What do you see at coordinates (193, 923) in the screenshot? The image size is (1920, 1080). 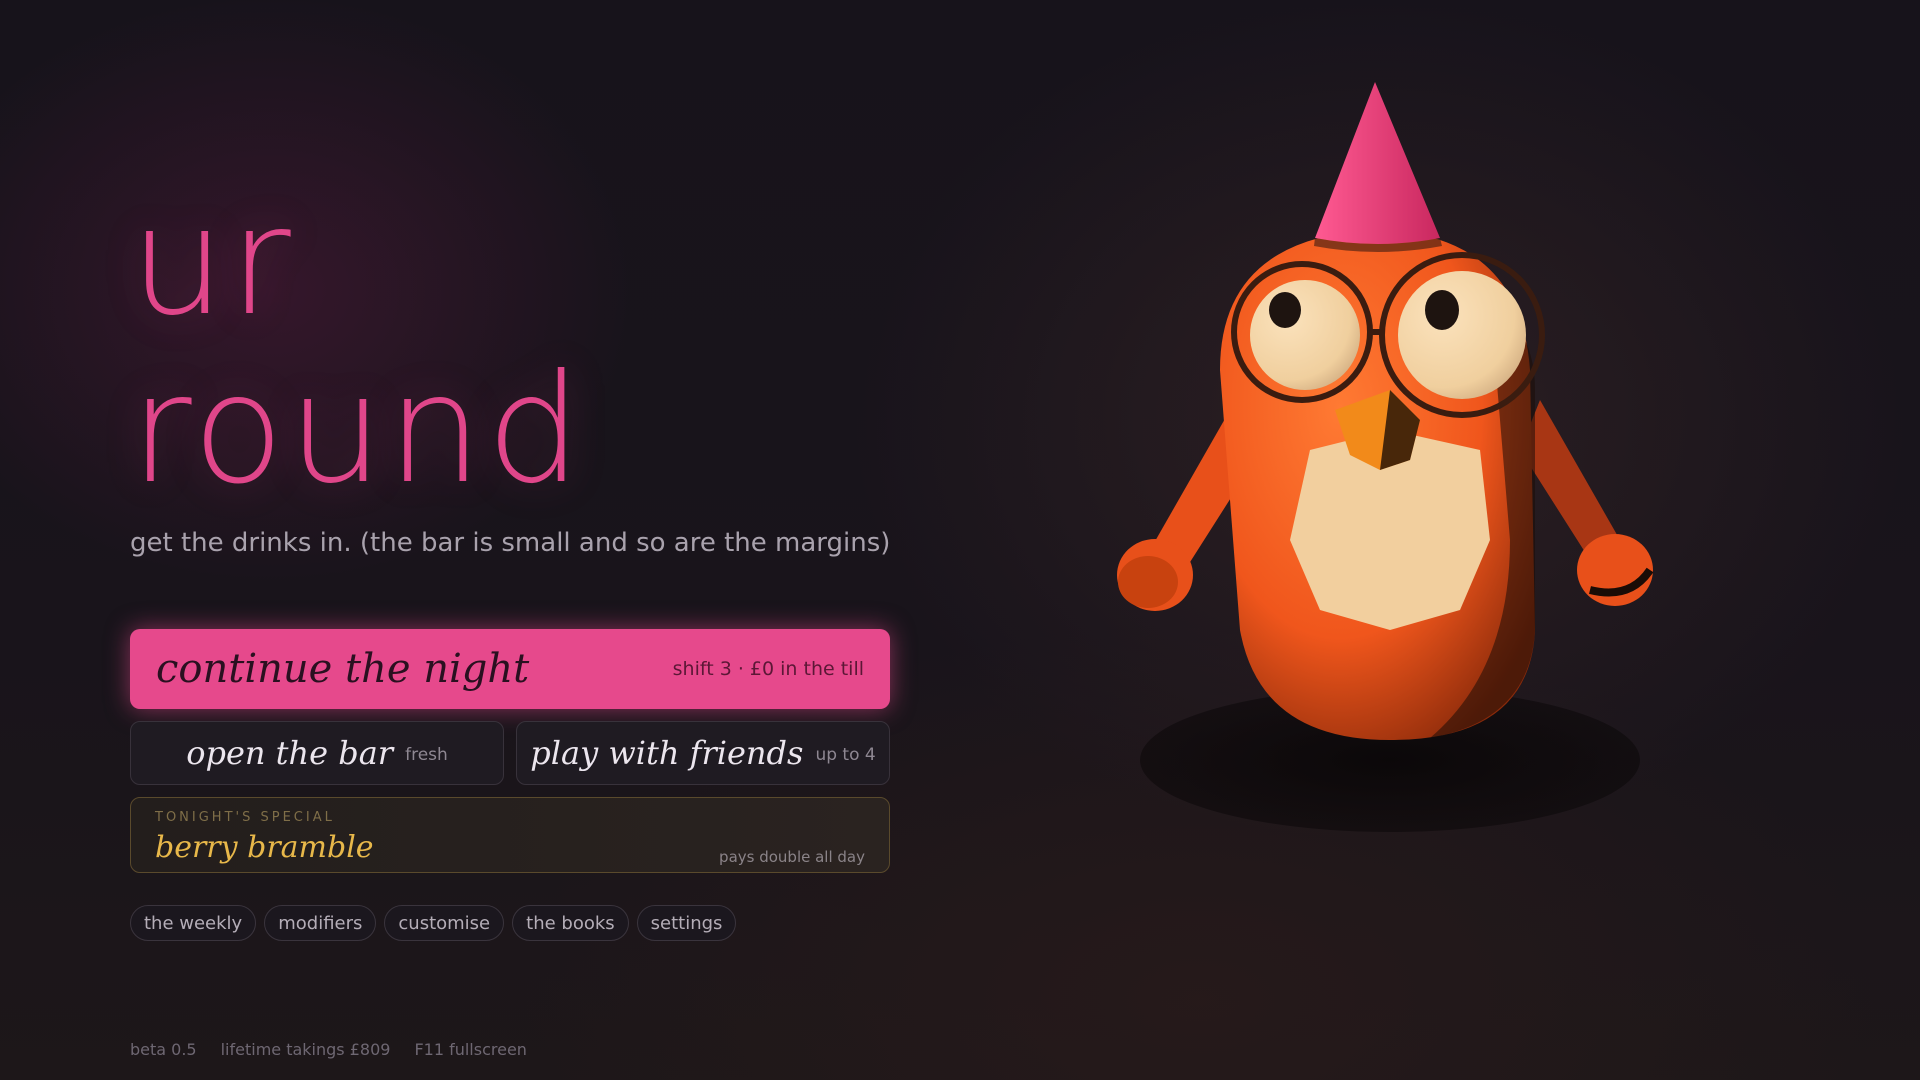 I see `chip-the-weekly: the weekly` at bounding box center [193, 923].